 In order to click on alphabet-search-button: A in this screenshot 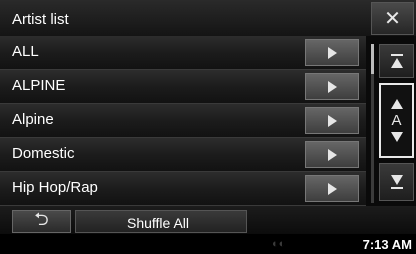, I will do `click(396, 120)`.